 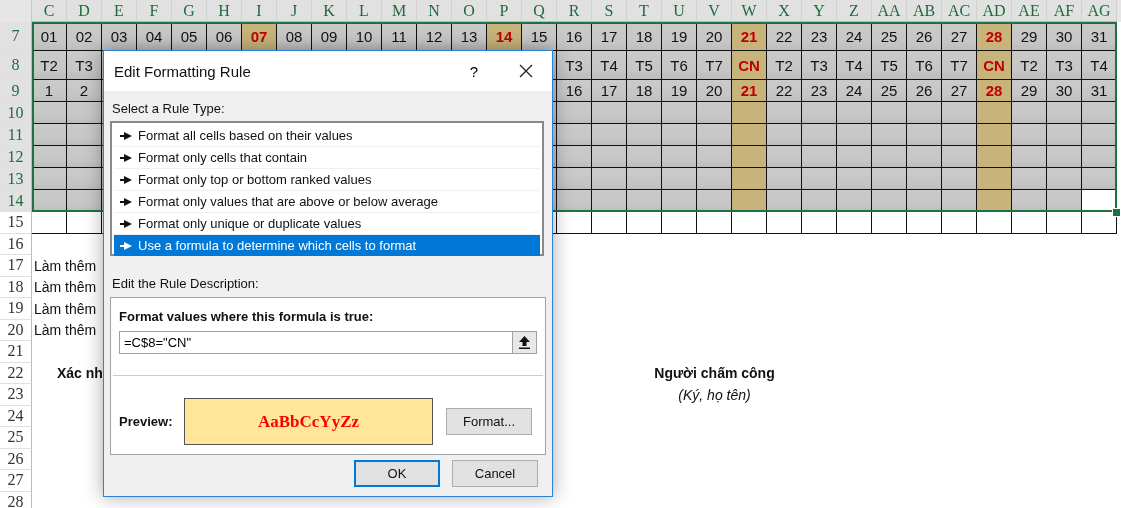 I want to click on column-header: R, so click(x=574, y=11).